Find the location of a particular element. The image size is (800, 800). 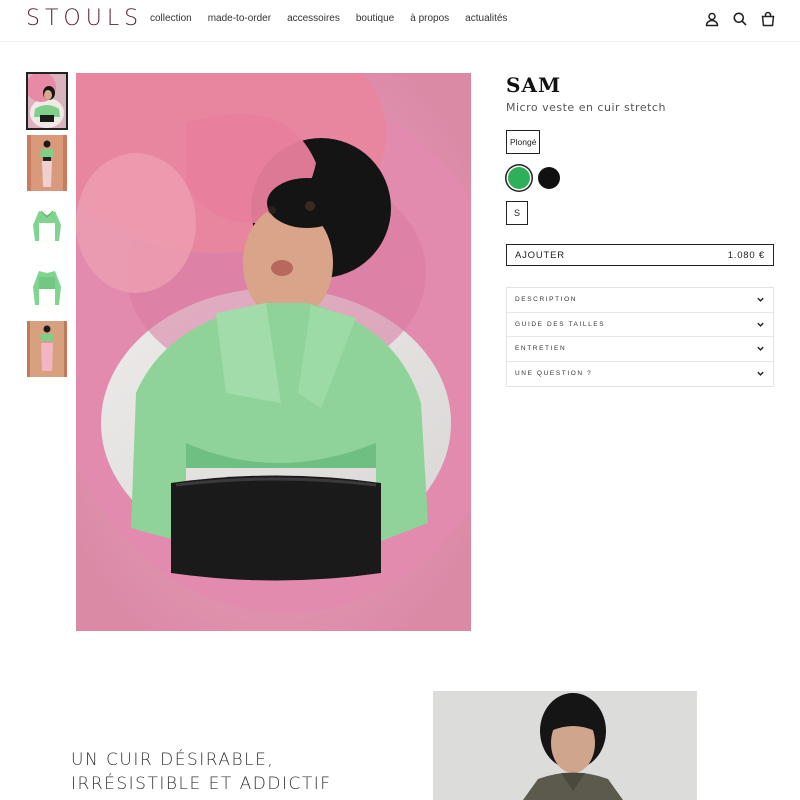

accordion-label: GUIDE DES TAILLES is located at coordinates (560, 324).